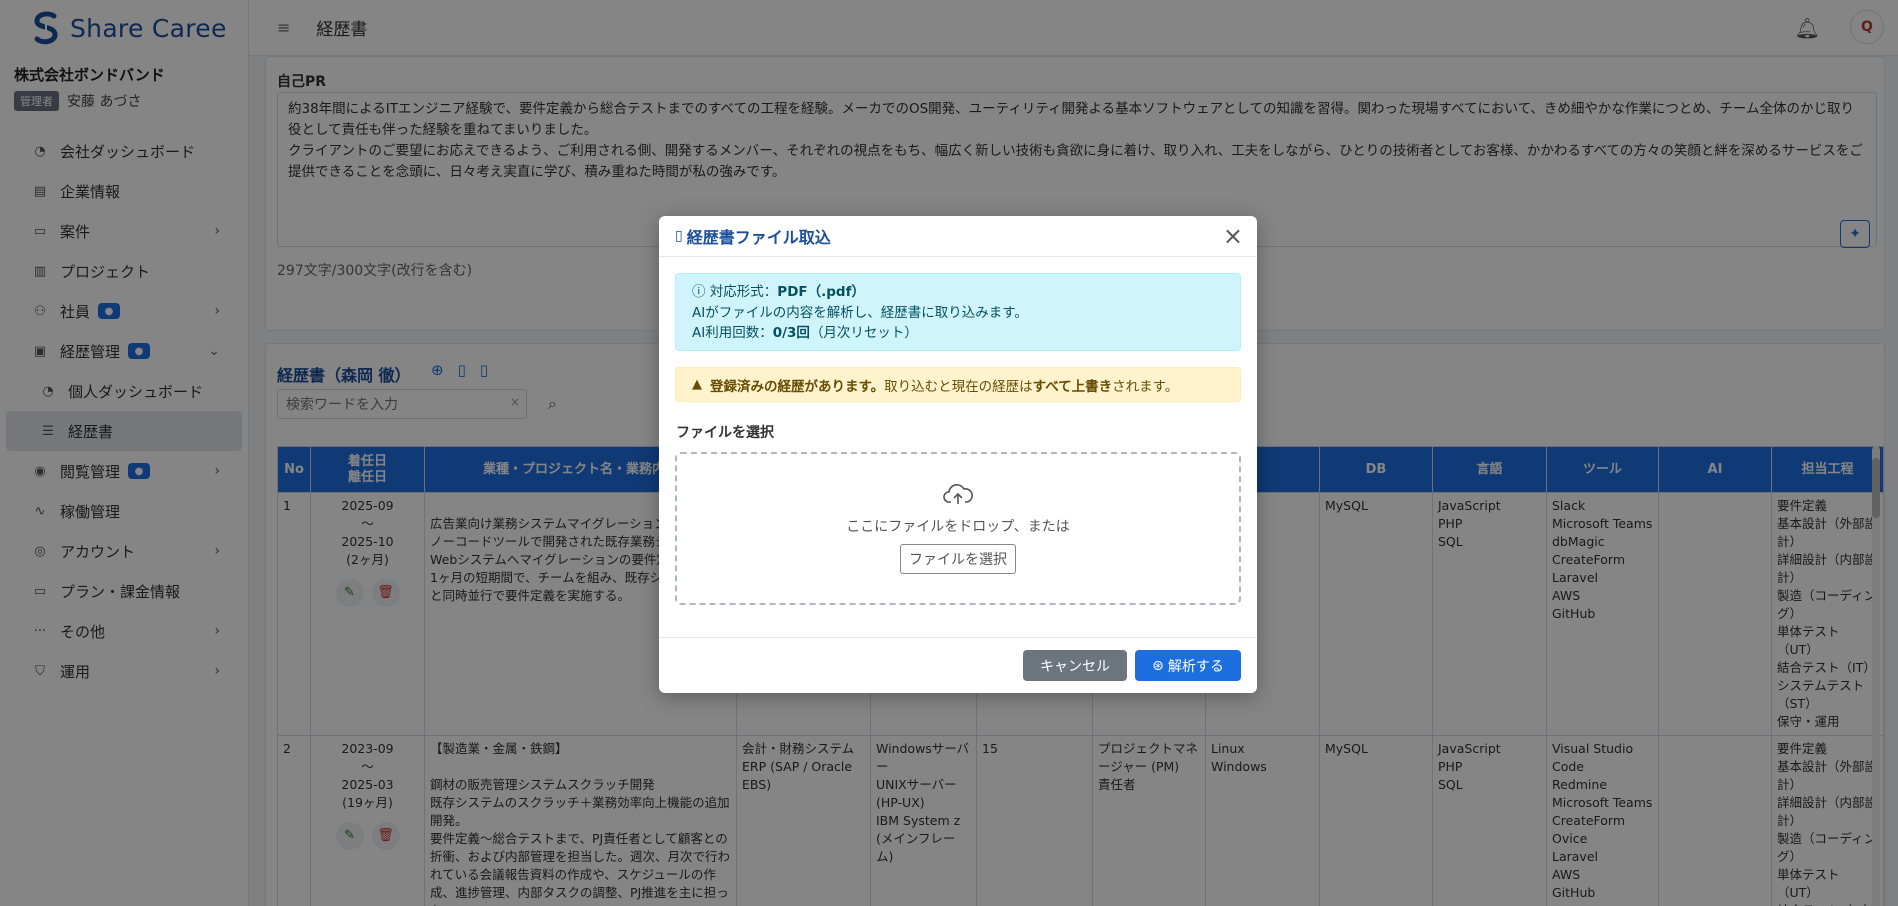  What do you see at coordinates (679, 236) in the screenshot?
I see `file-import-icon: ▯` at bounding box center [679, 236].